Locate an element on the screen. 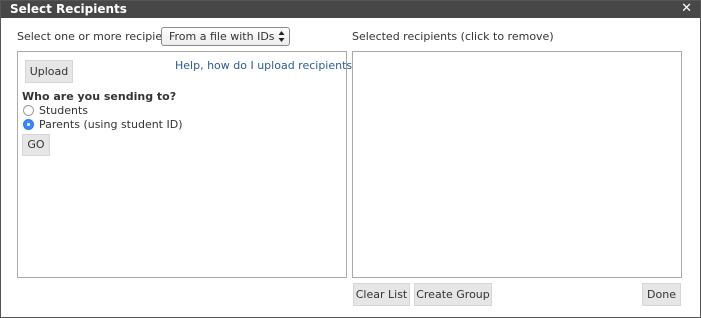 This screenshot has width=701, height=318. selected-recipients-label: Selected recipients (click to remove) is located at coordinates (453, 36).